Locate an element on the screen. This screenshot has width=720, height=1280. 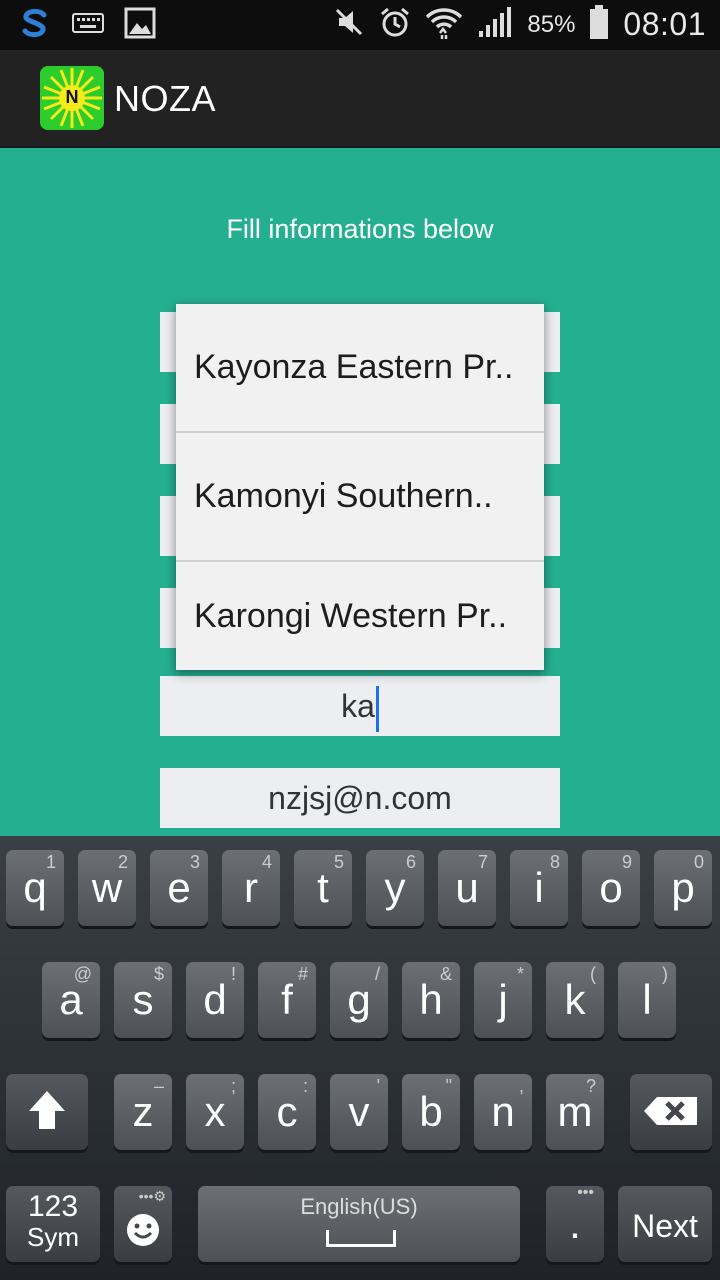
backspace-icon is located at coordinates (671, 1113).